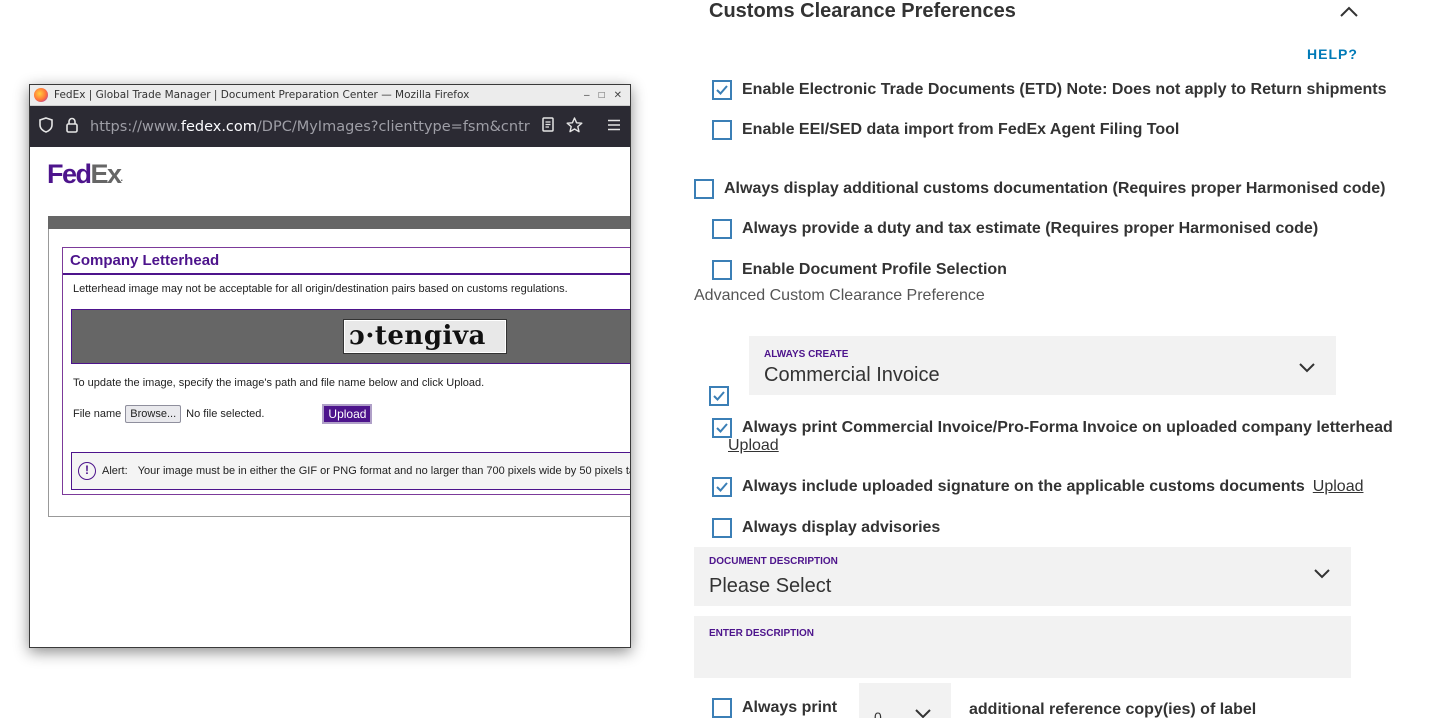  Describe the element at coordinates (852, 375) in the screenshot. I see `always-create-value: Commercial Invoice` at that location.